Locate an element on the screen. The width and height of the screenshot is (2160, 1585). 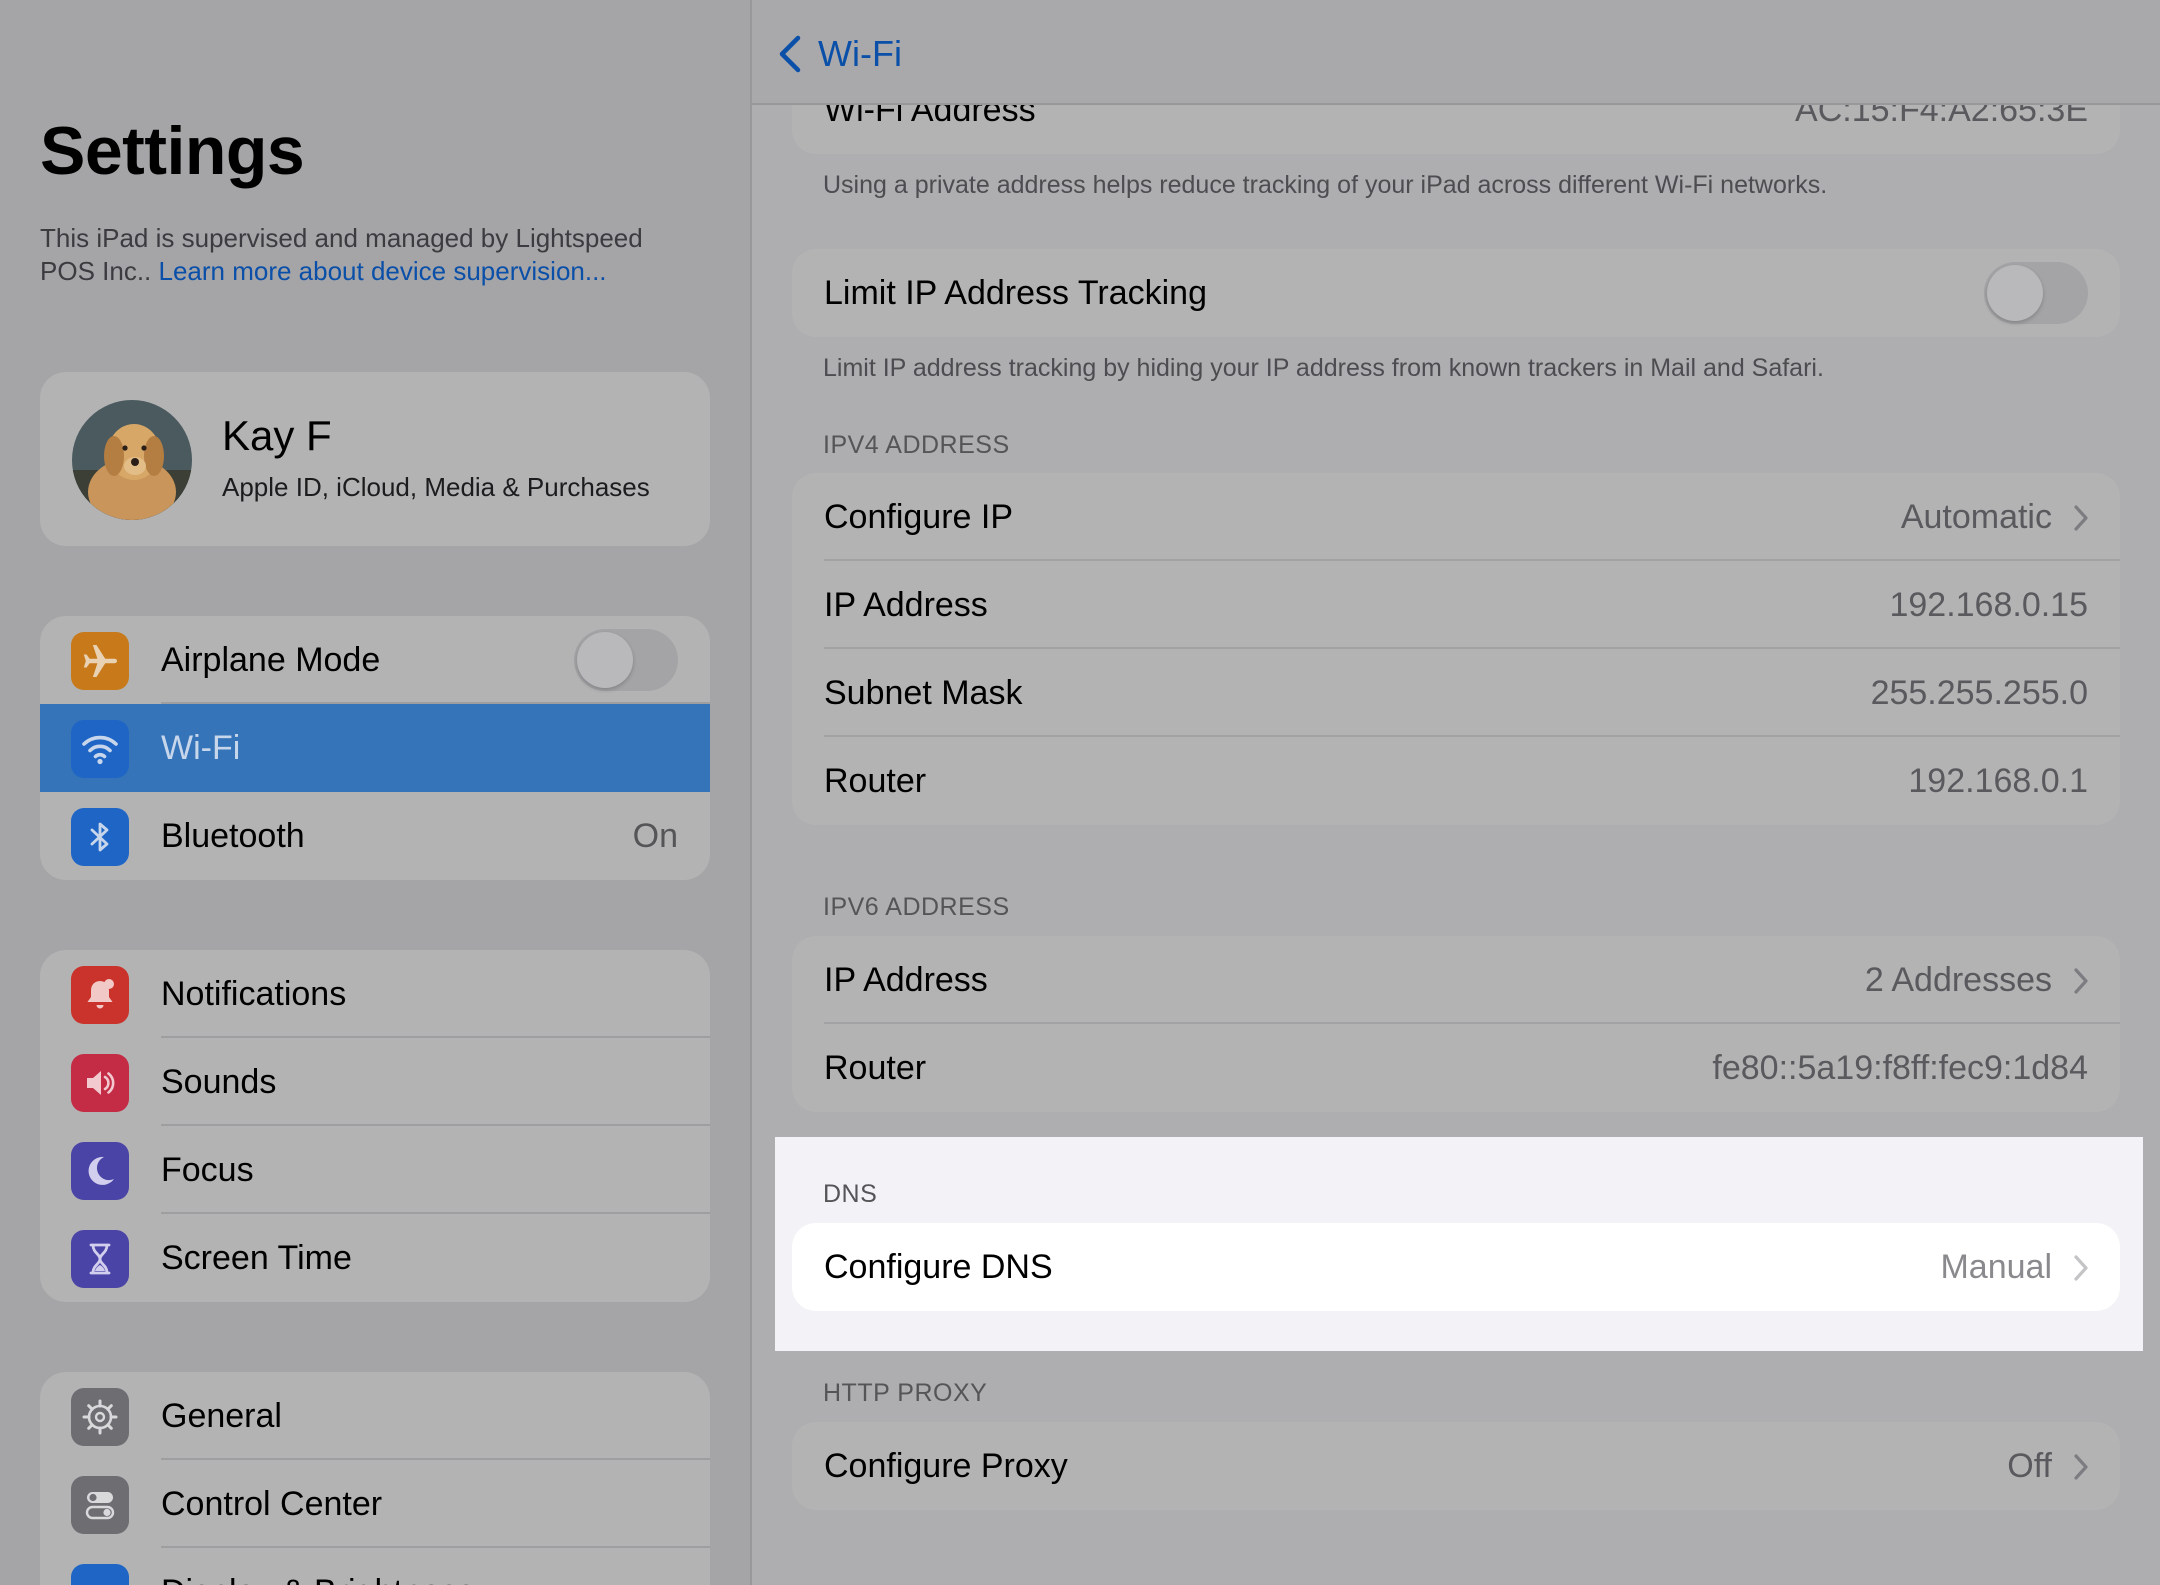
dns-group: Configure DNS Manual is located at coordinates (1456, 1267).